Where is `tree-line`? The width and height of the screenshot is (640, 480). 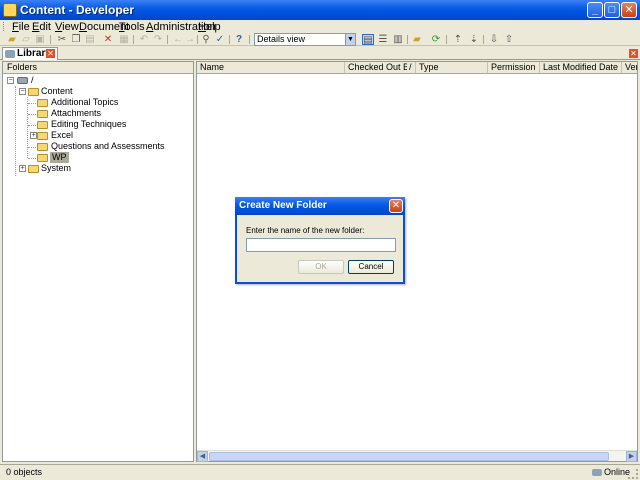 tree-line is located at coordinates (32, 125).